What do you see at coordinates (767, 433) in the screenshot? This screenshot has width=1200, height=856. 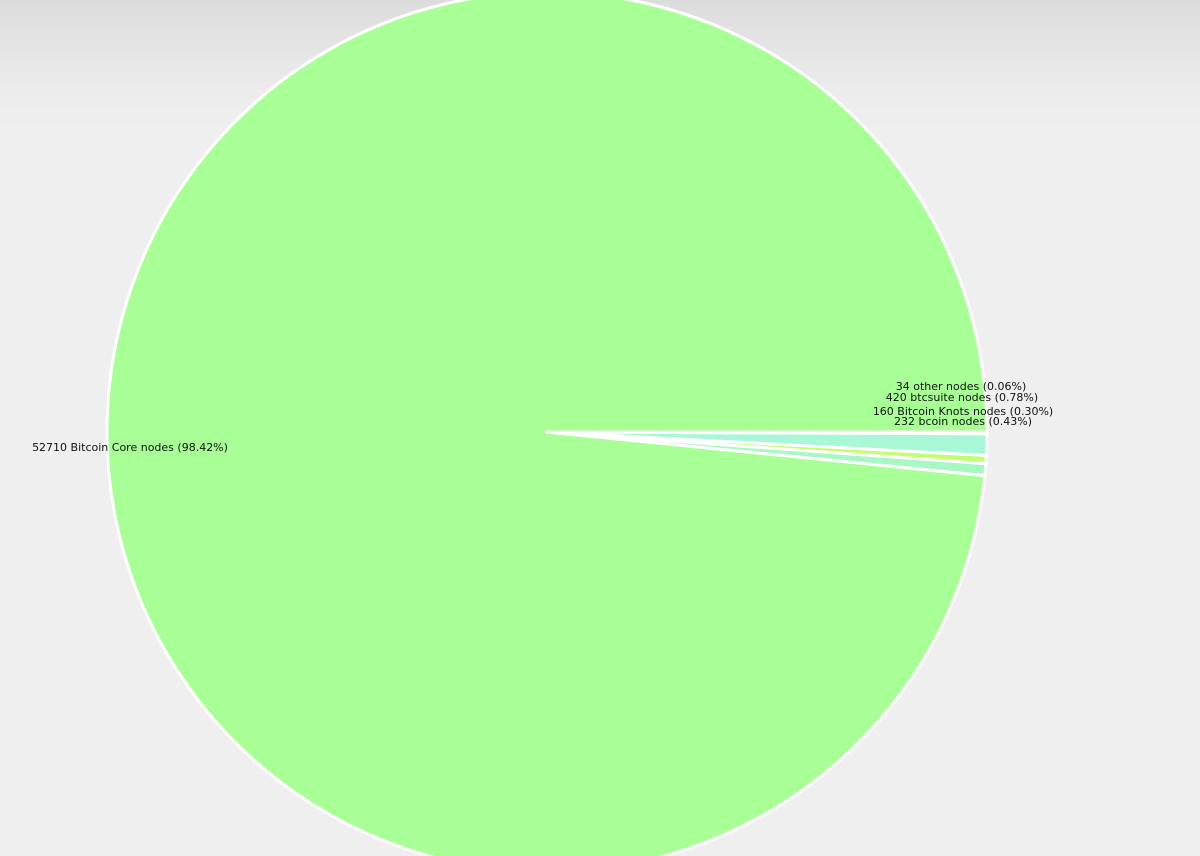 I see `pie-slice-other` at bounding box center [767, 433].